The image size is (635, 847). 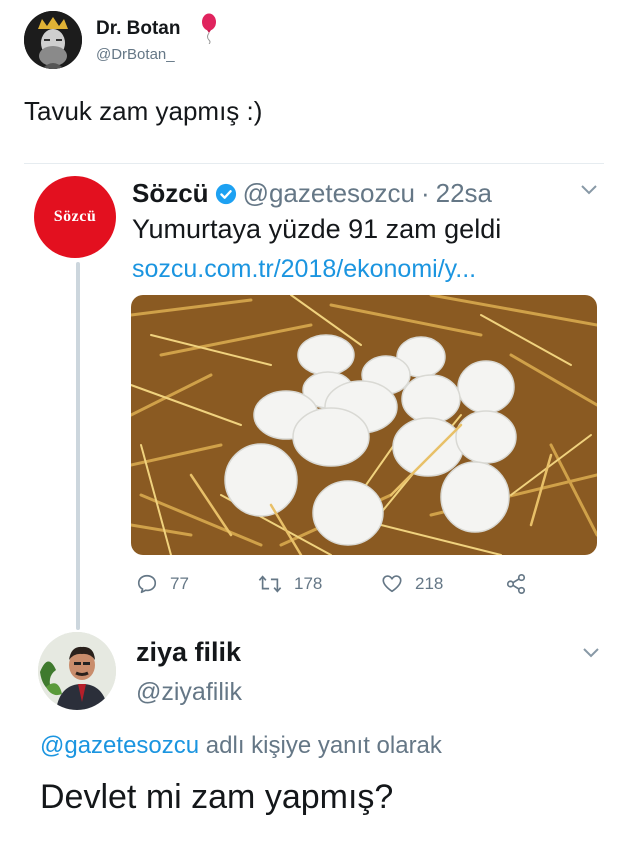 I want to click on tweet-text: Tavuk zam yapmış :), so click(x=143, y=111).